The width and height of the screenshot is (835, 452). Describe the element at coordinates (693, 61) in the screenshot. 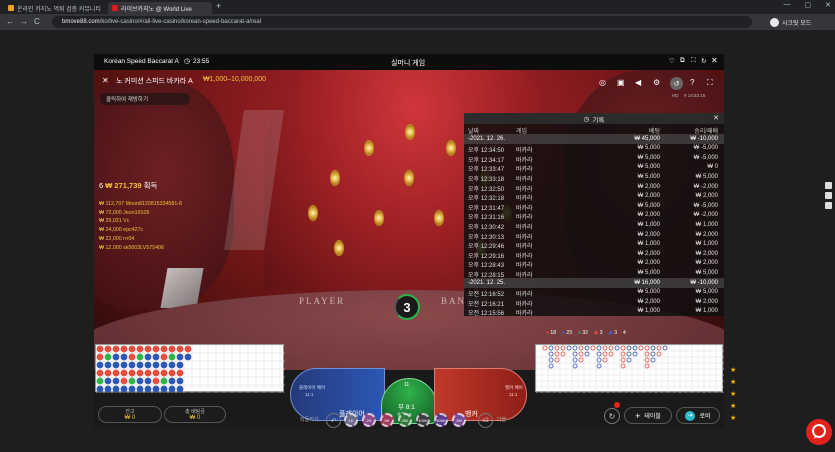

I see `fullscreen-icon: ⛶` at that location.